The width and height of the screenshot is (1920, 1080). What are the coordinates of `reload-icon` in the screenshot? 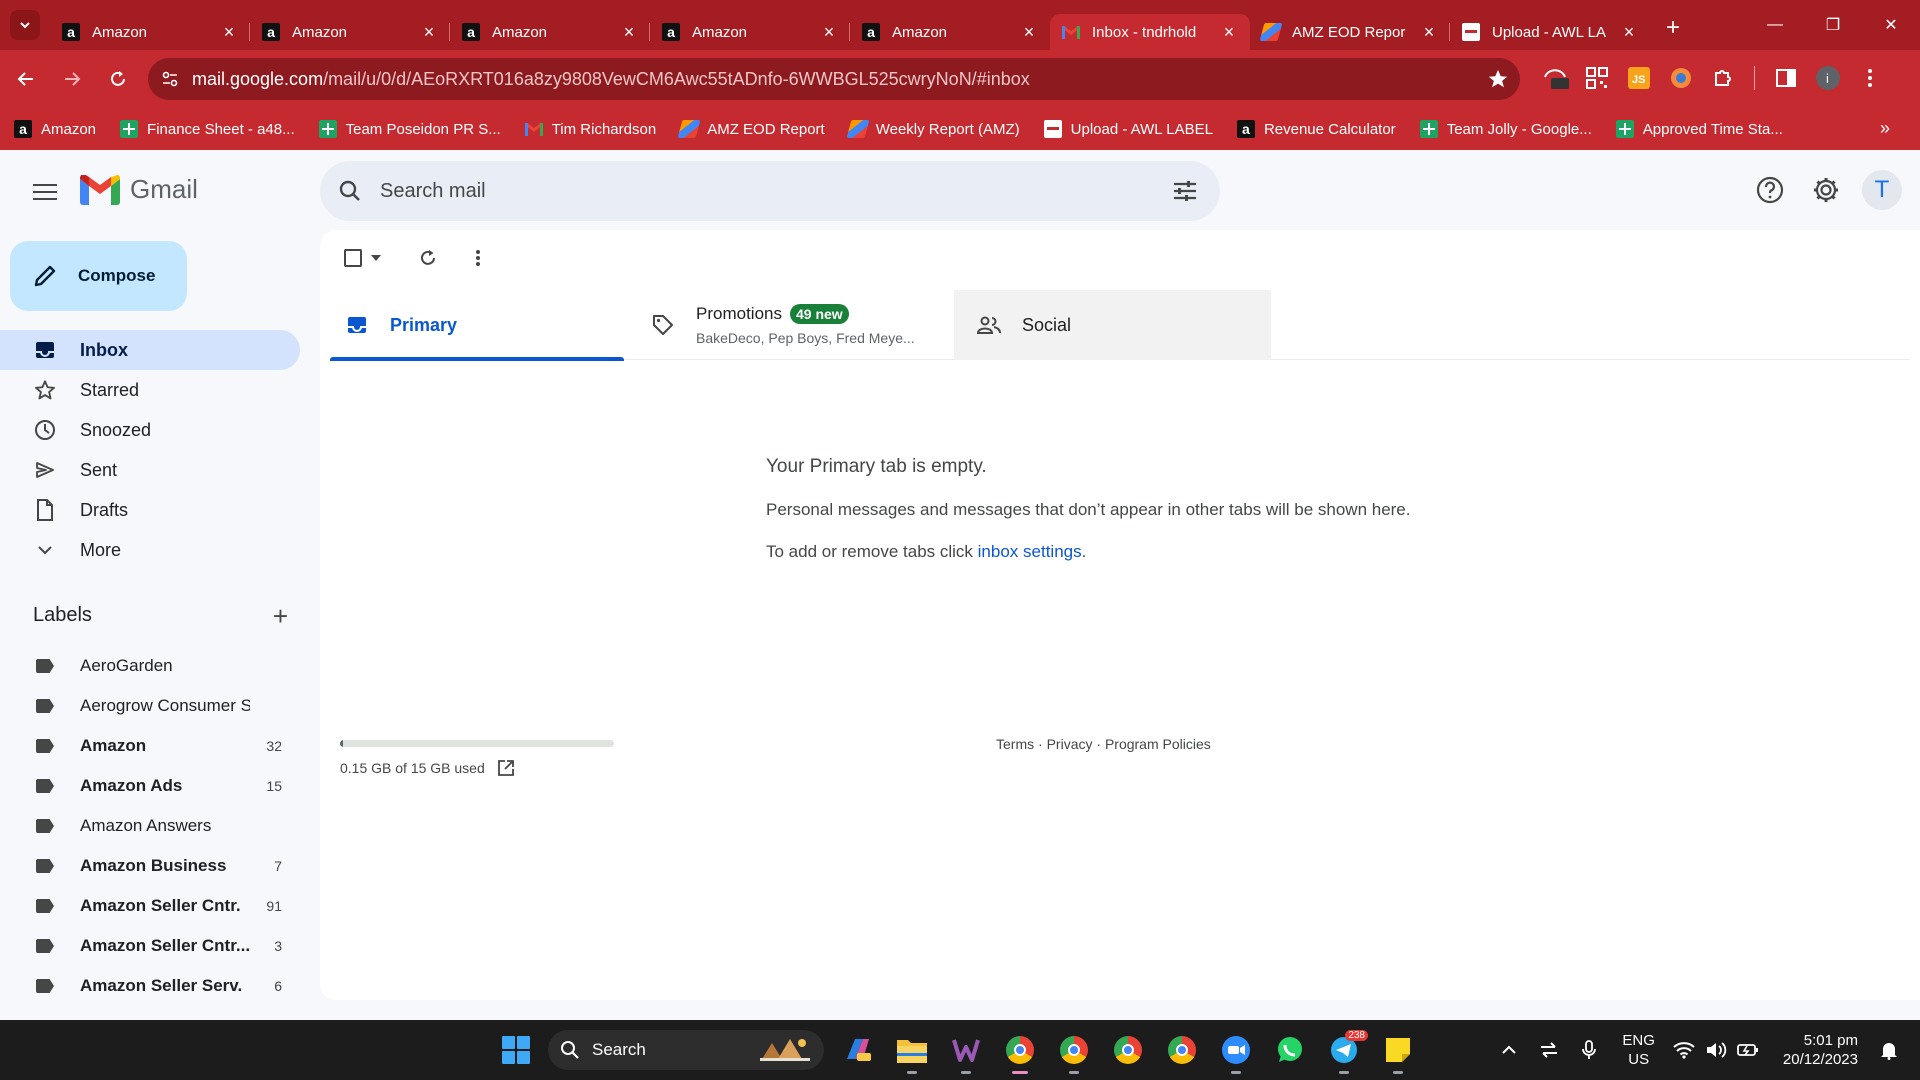 It's located at (118, 79).